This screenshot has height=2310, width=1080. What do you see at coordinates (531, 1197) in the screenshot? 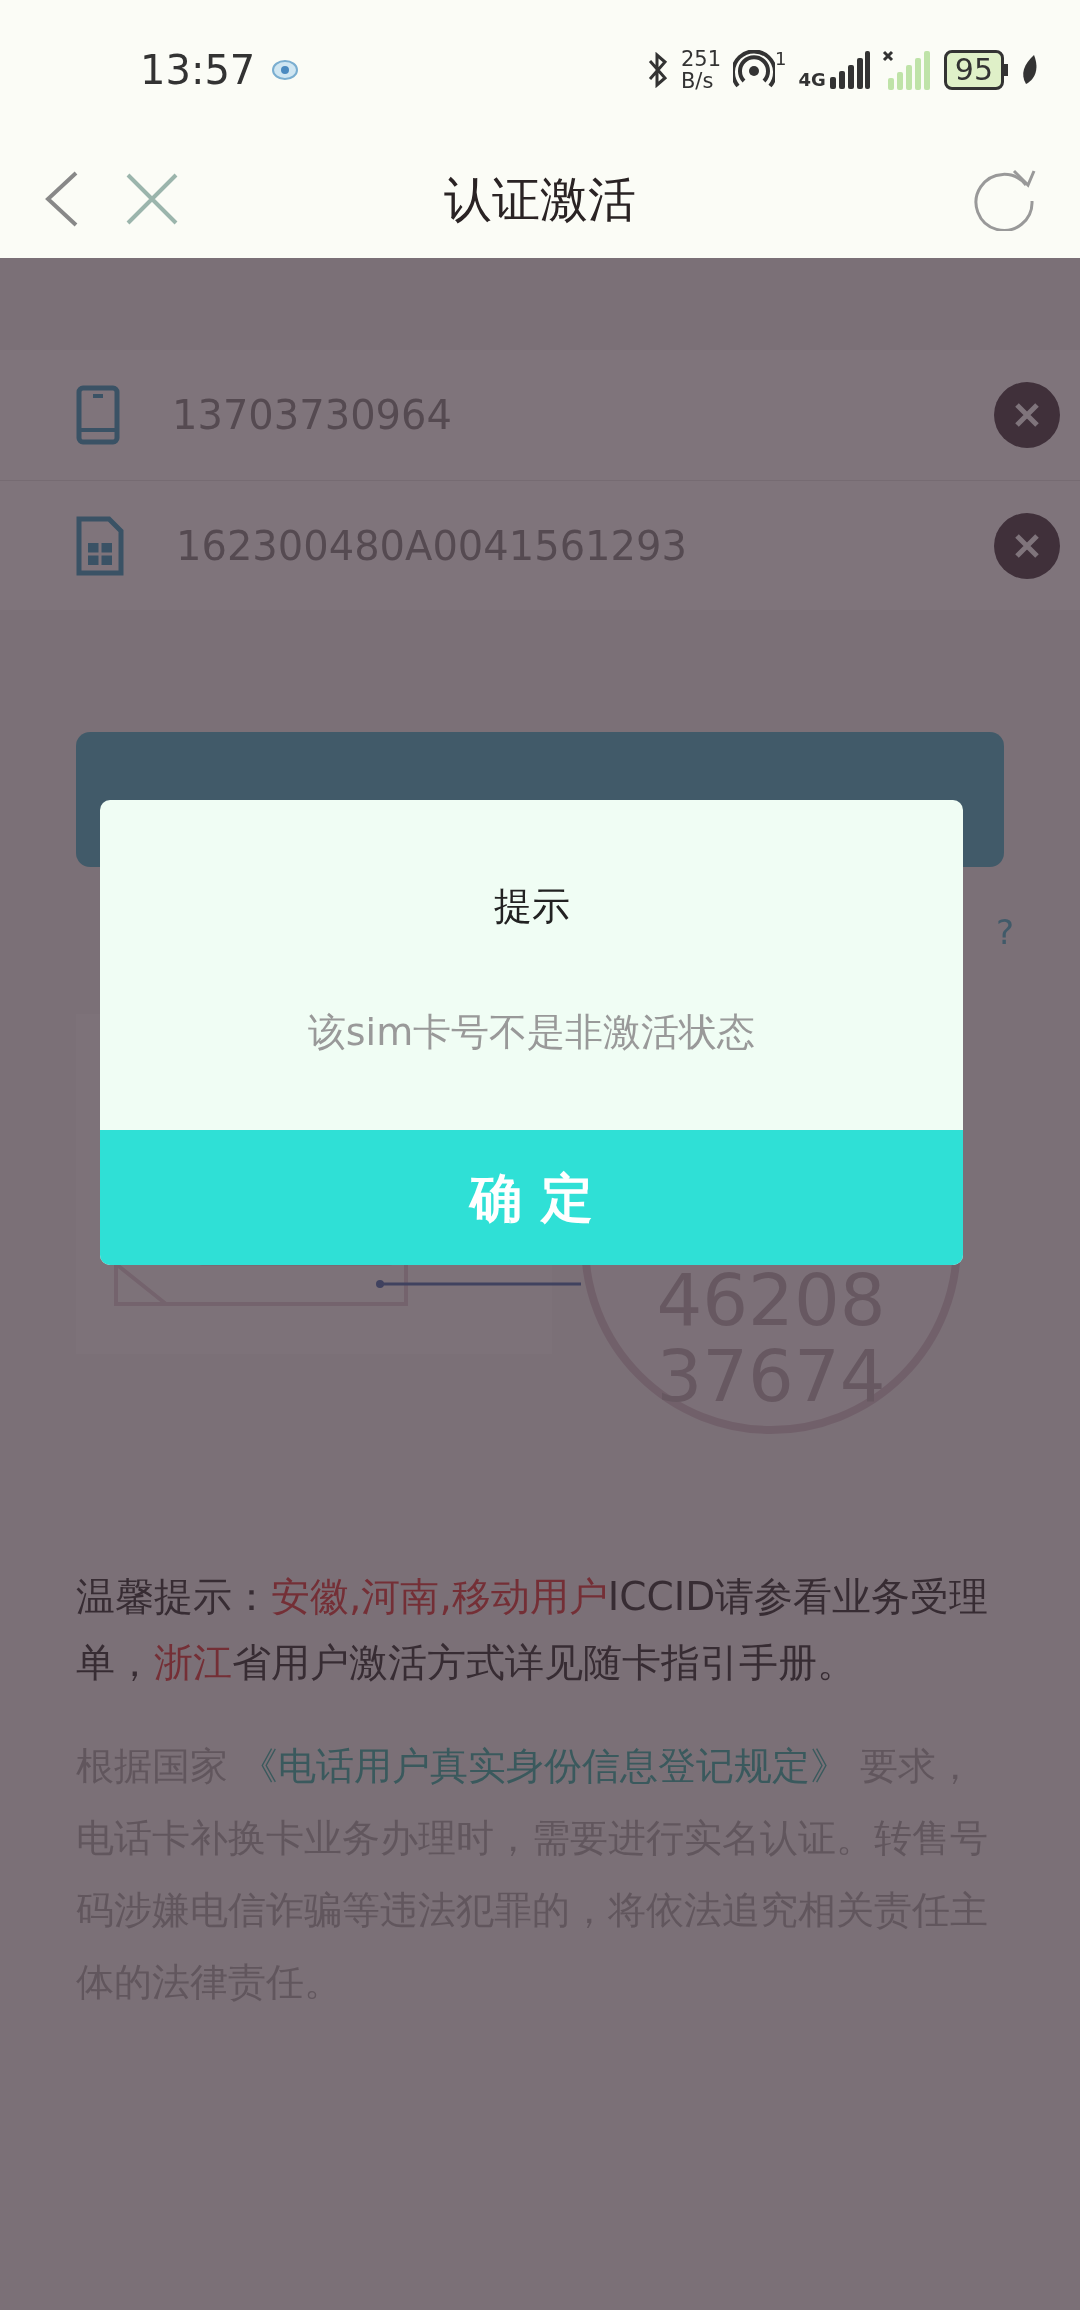
I see `confirm-button: 确 定` at bounding box center [531, 1197].